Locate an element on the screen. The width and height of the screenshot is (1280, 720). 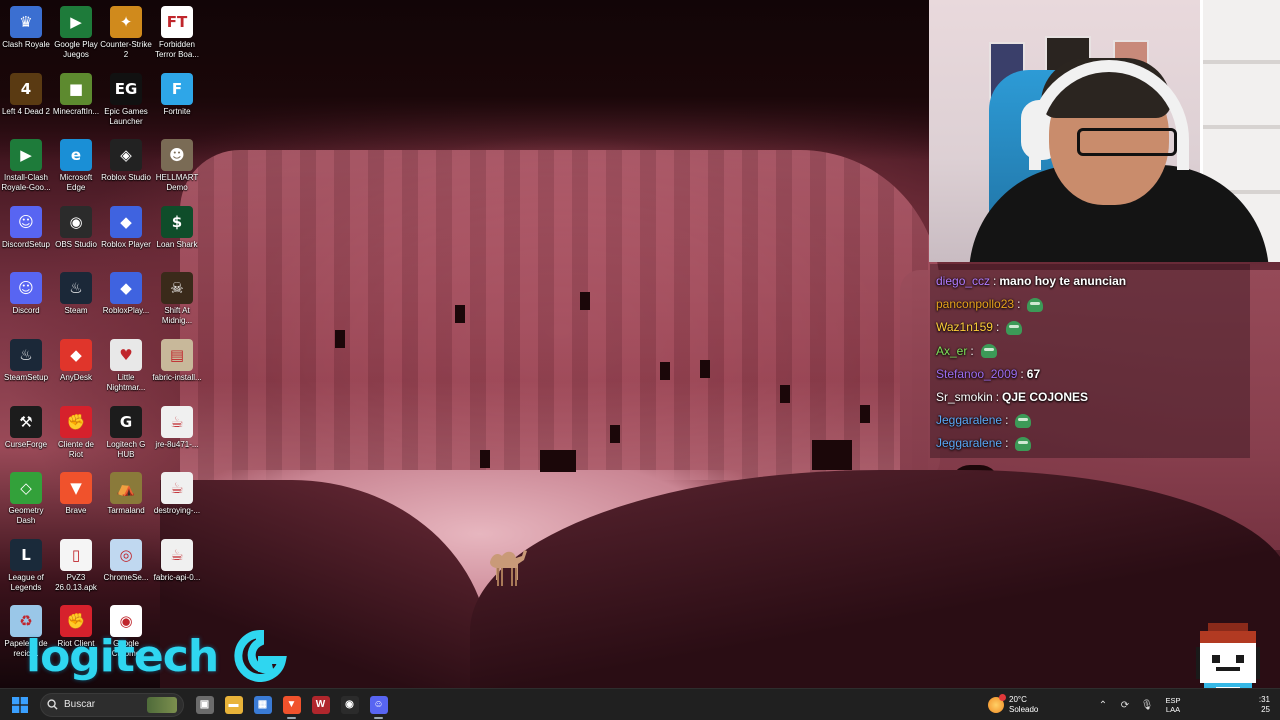
taskbar-search-box: Buscar is located at coordinates (112, 704).